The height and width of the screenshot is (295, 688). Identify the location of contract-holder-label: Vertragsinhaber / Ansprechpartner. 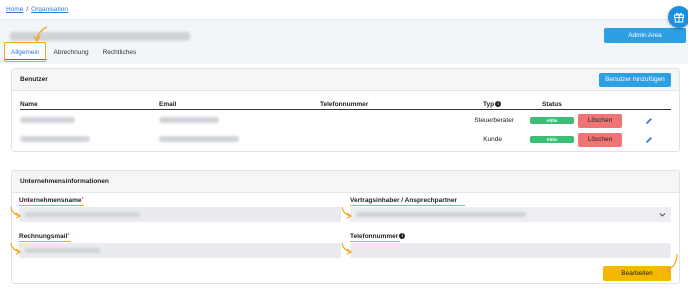
(404, 200).